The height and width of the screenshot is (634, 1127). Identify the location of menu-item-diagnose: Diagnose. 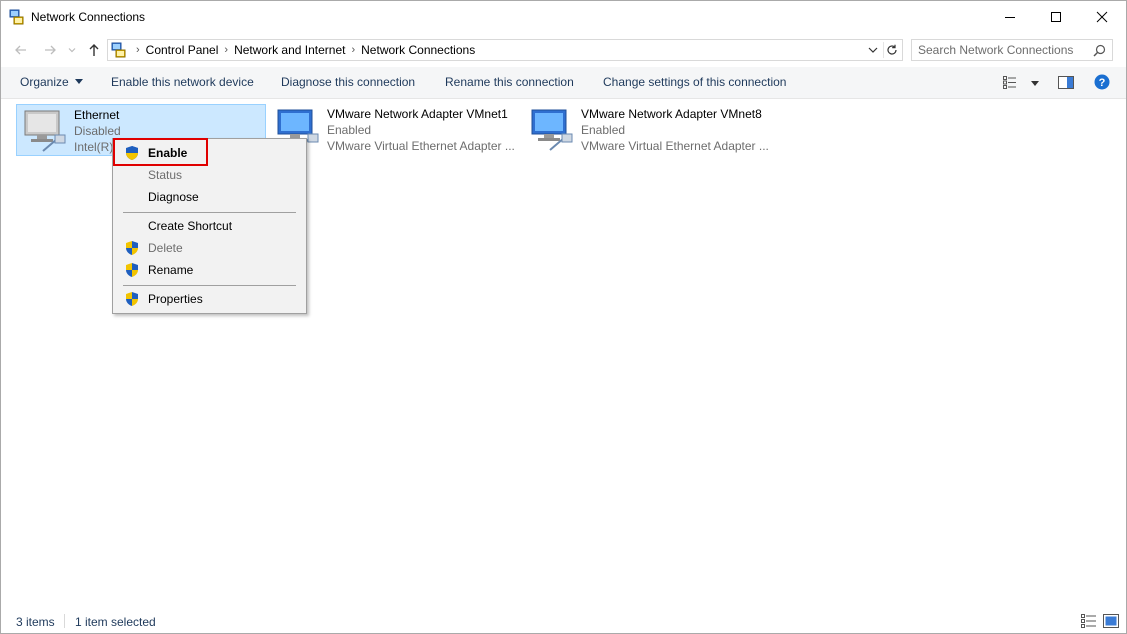
(209, 197).